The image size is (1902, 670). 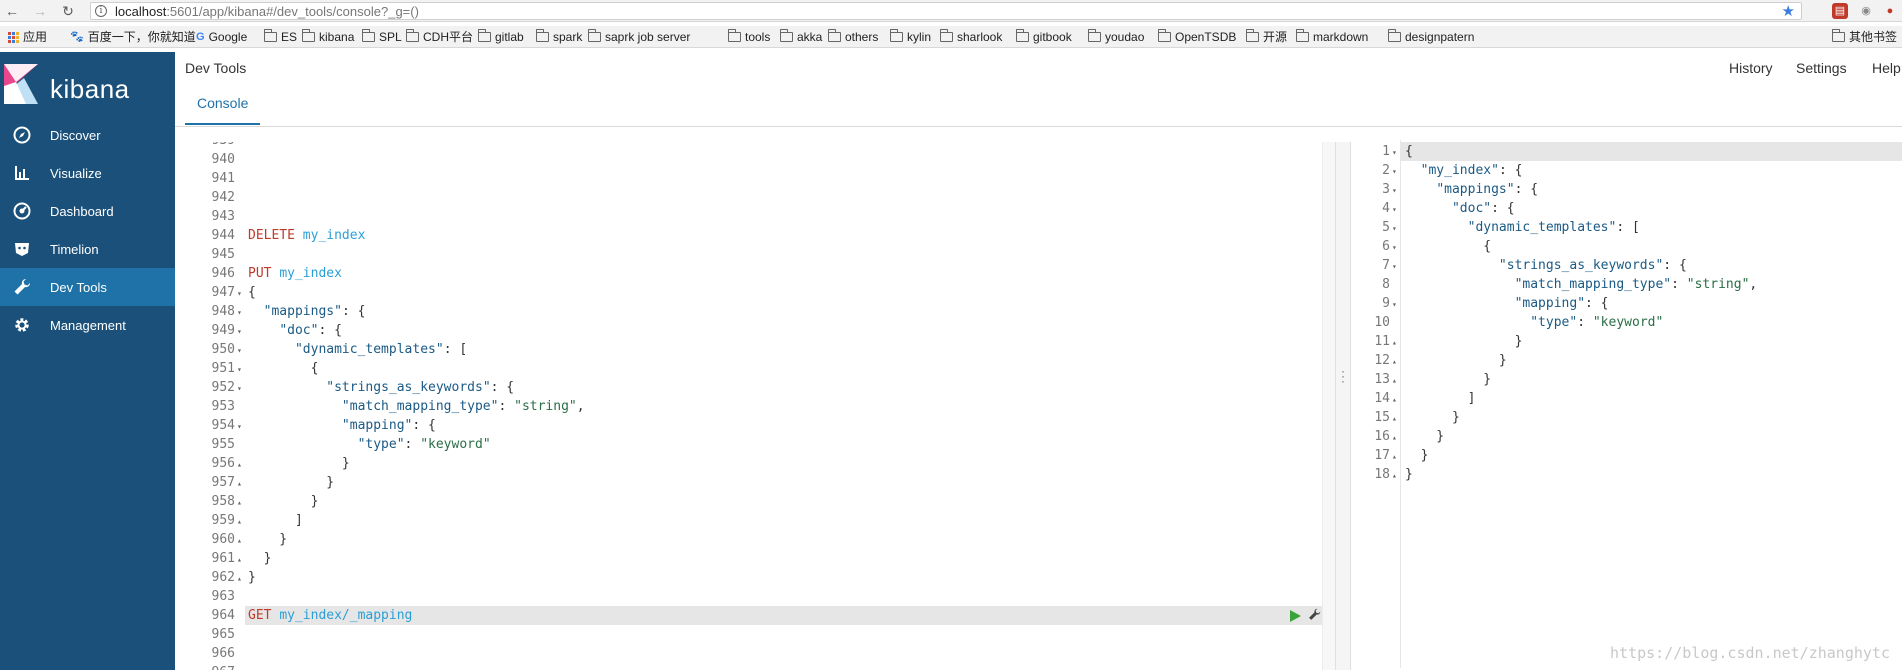 I want to click on bookmark-item: markdown, so click(x=1332, y=36).